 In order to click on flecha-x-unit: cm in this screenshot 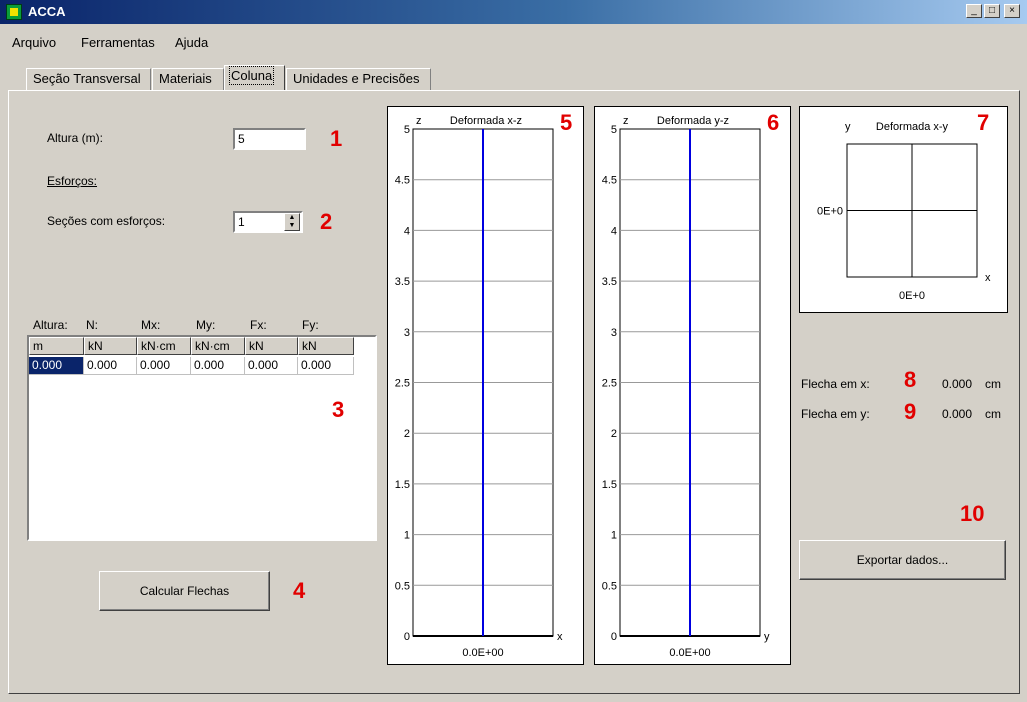, I will do `click(993, 384)`.